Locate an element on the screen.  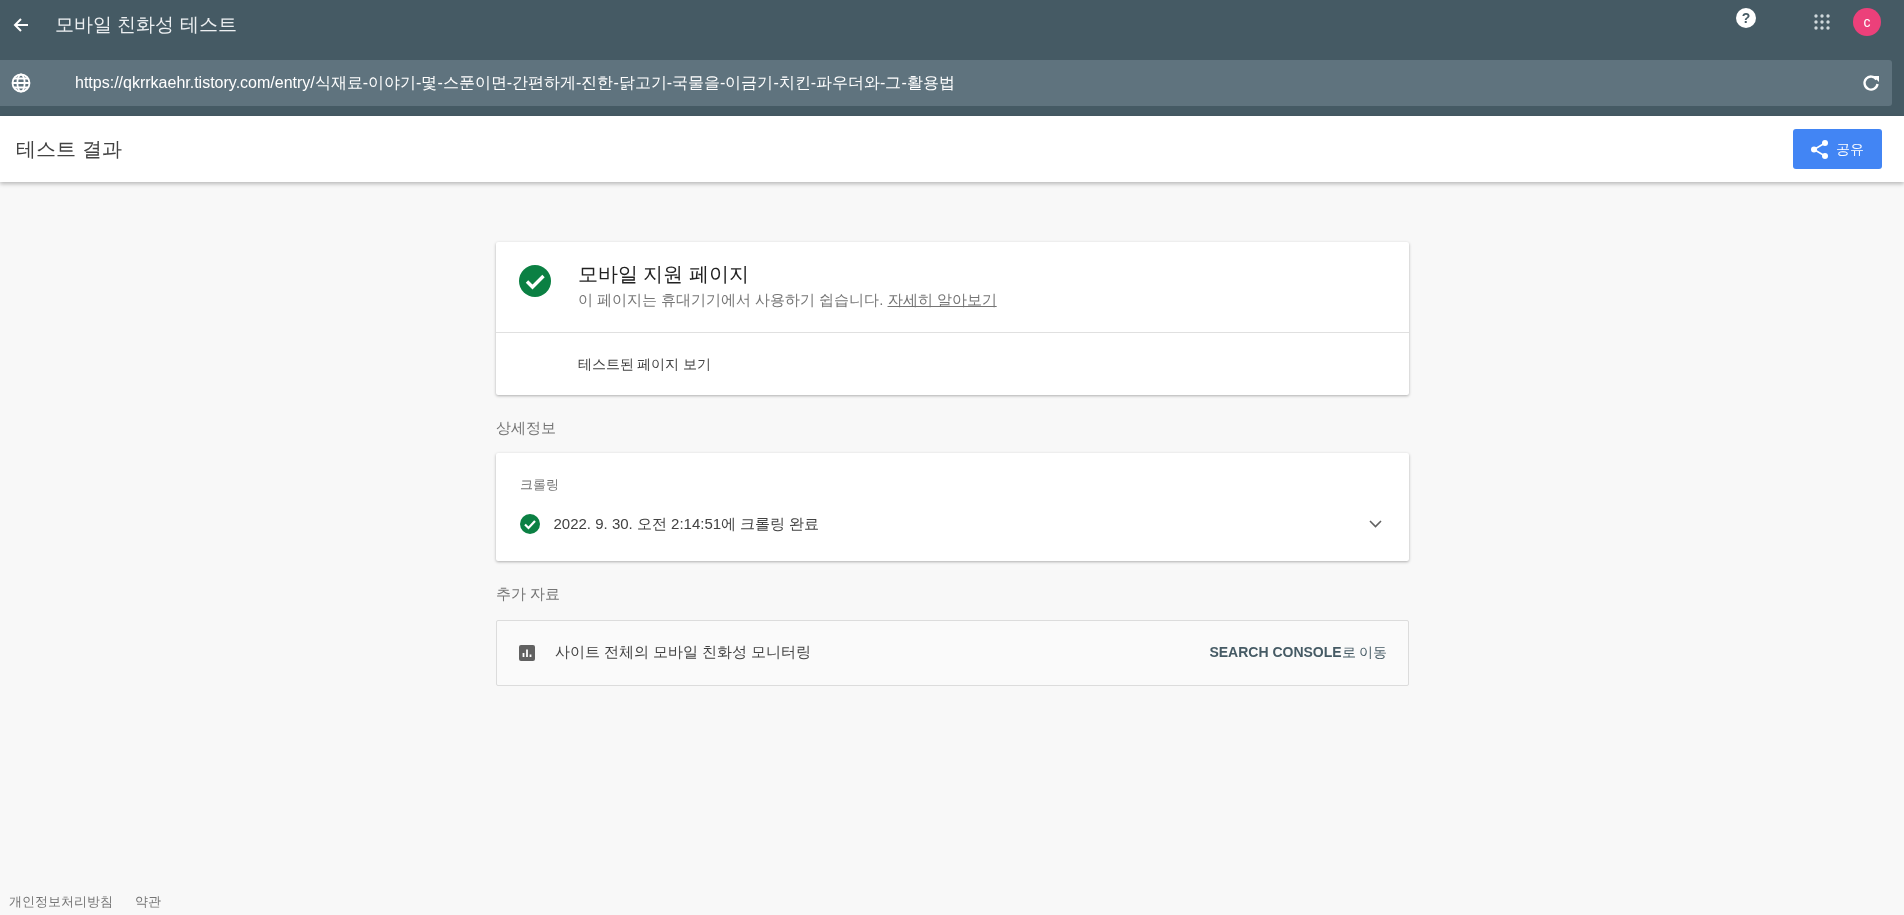
summary-title: 모바일 지원 페이지 is located at coordinates (663, 274).